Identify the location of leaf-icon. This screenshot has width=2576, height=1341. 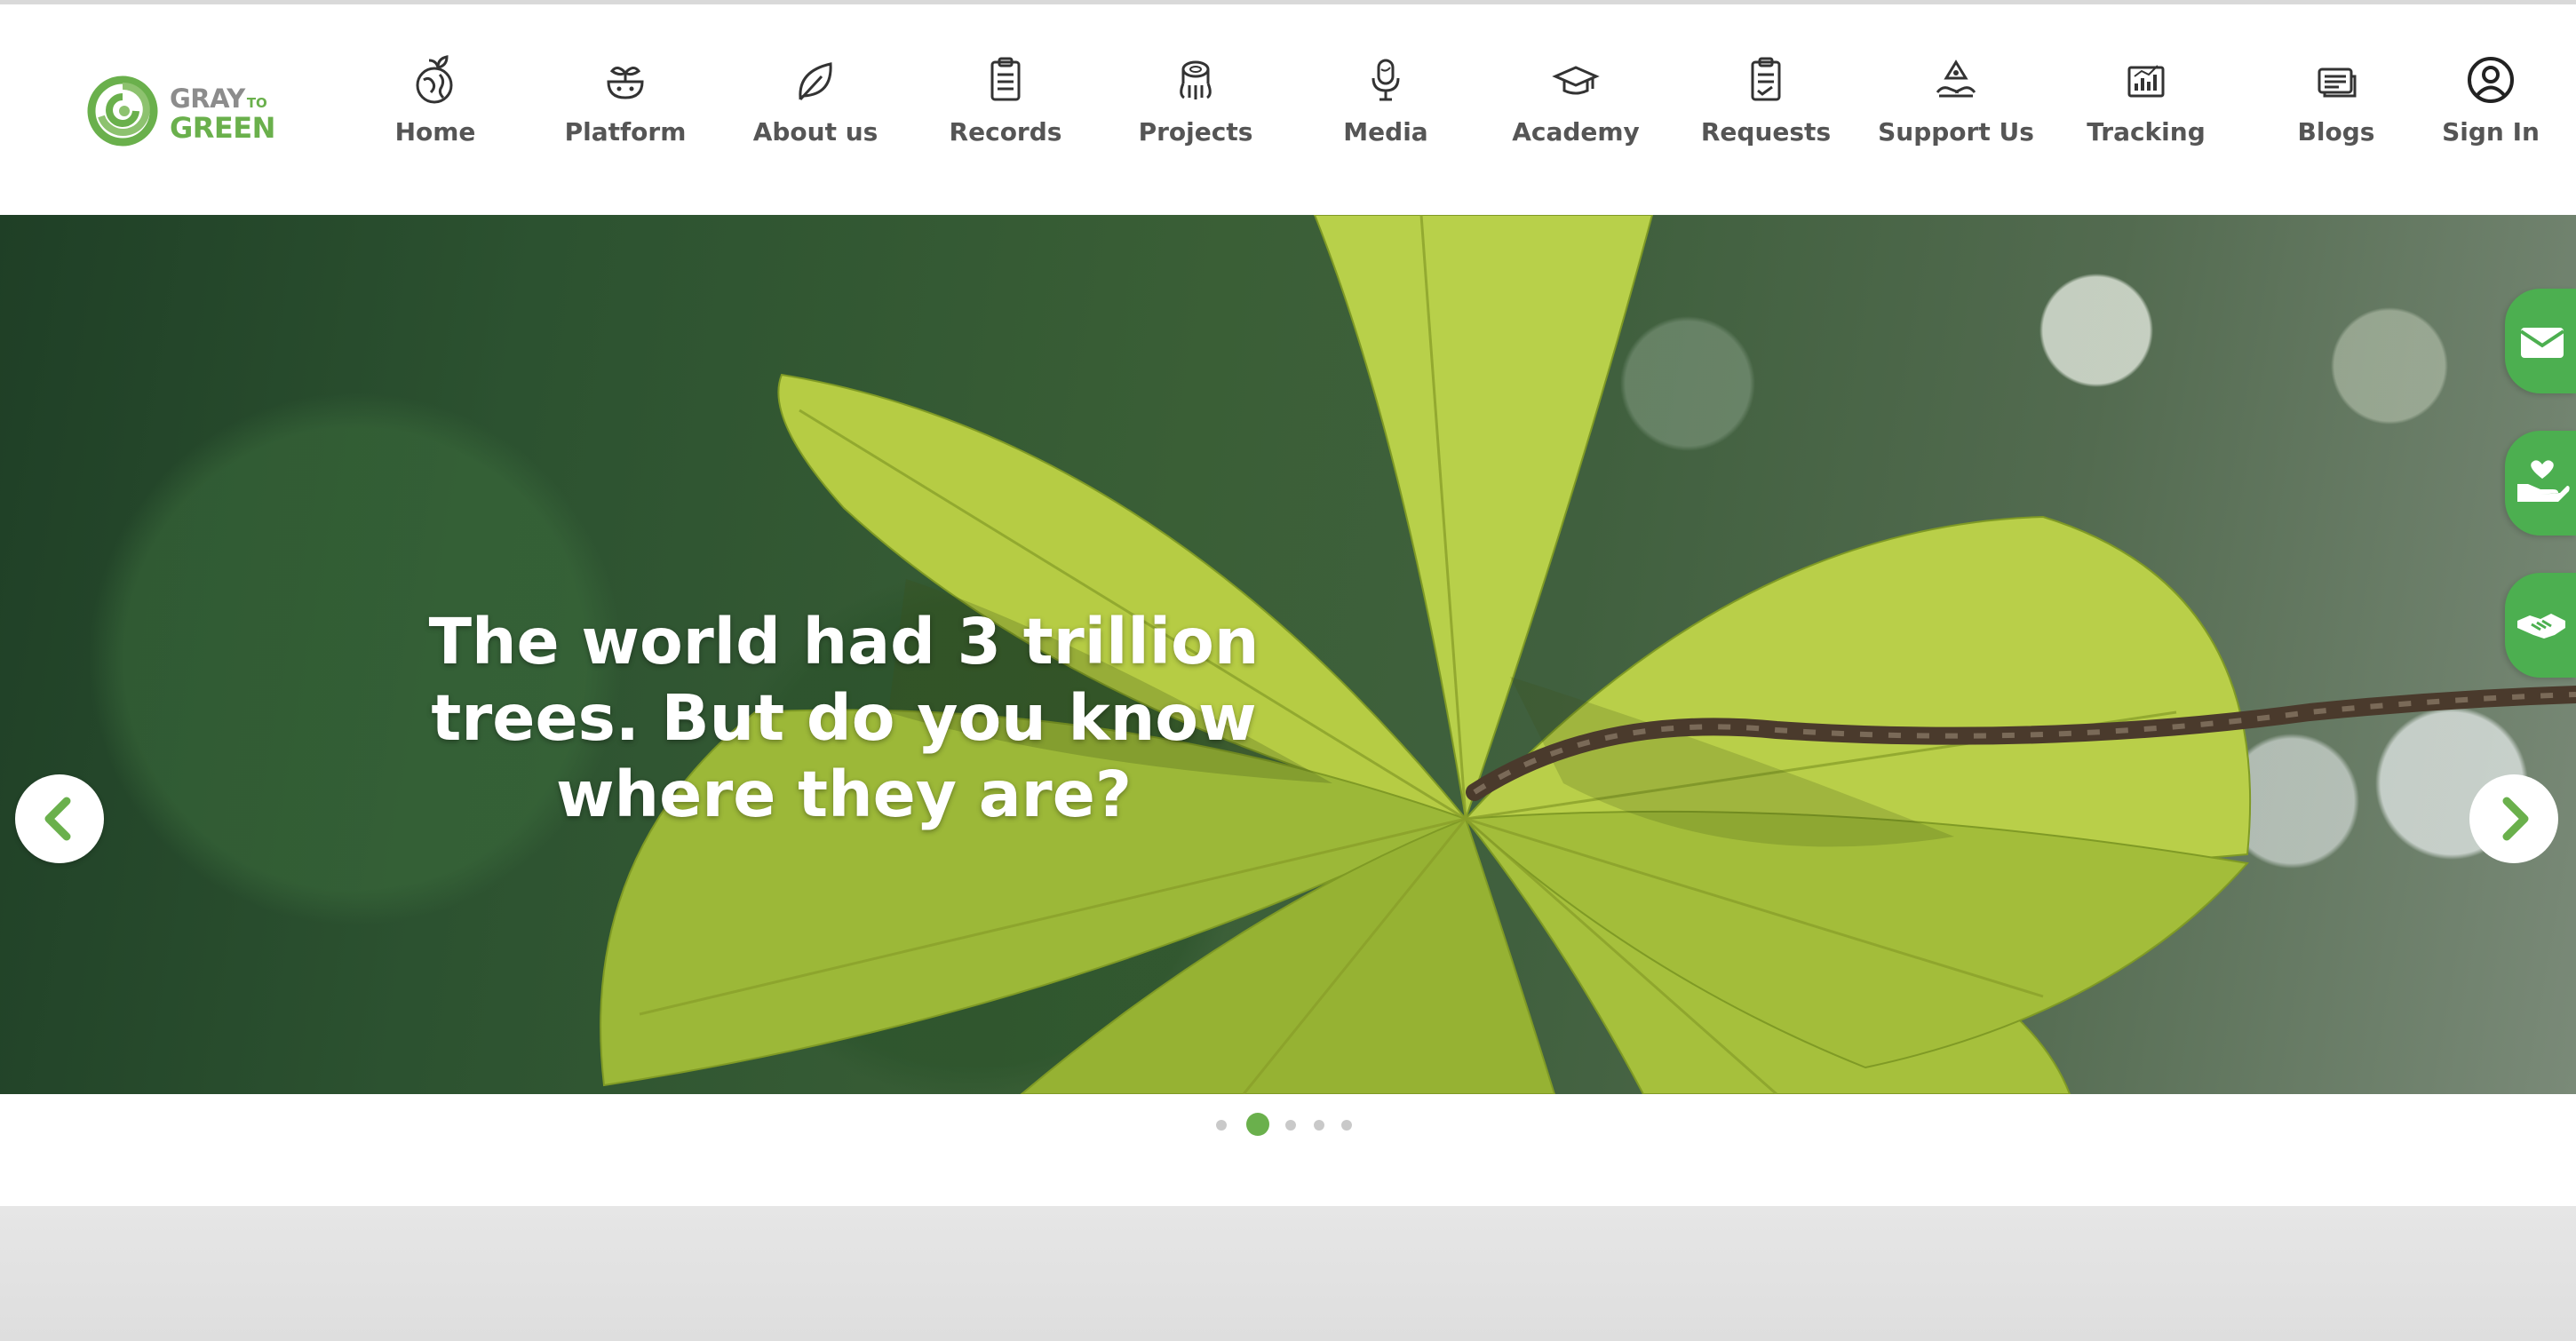
(815, 81).